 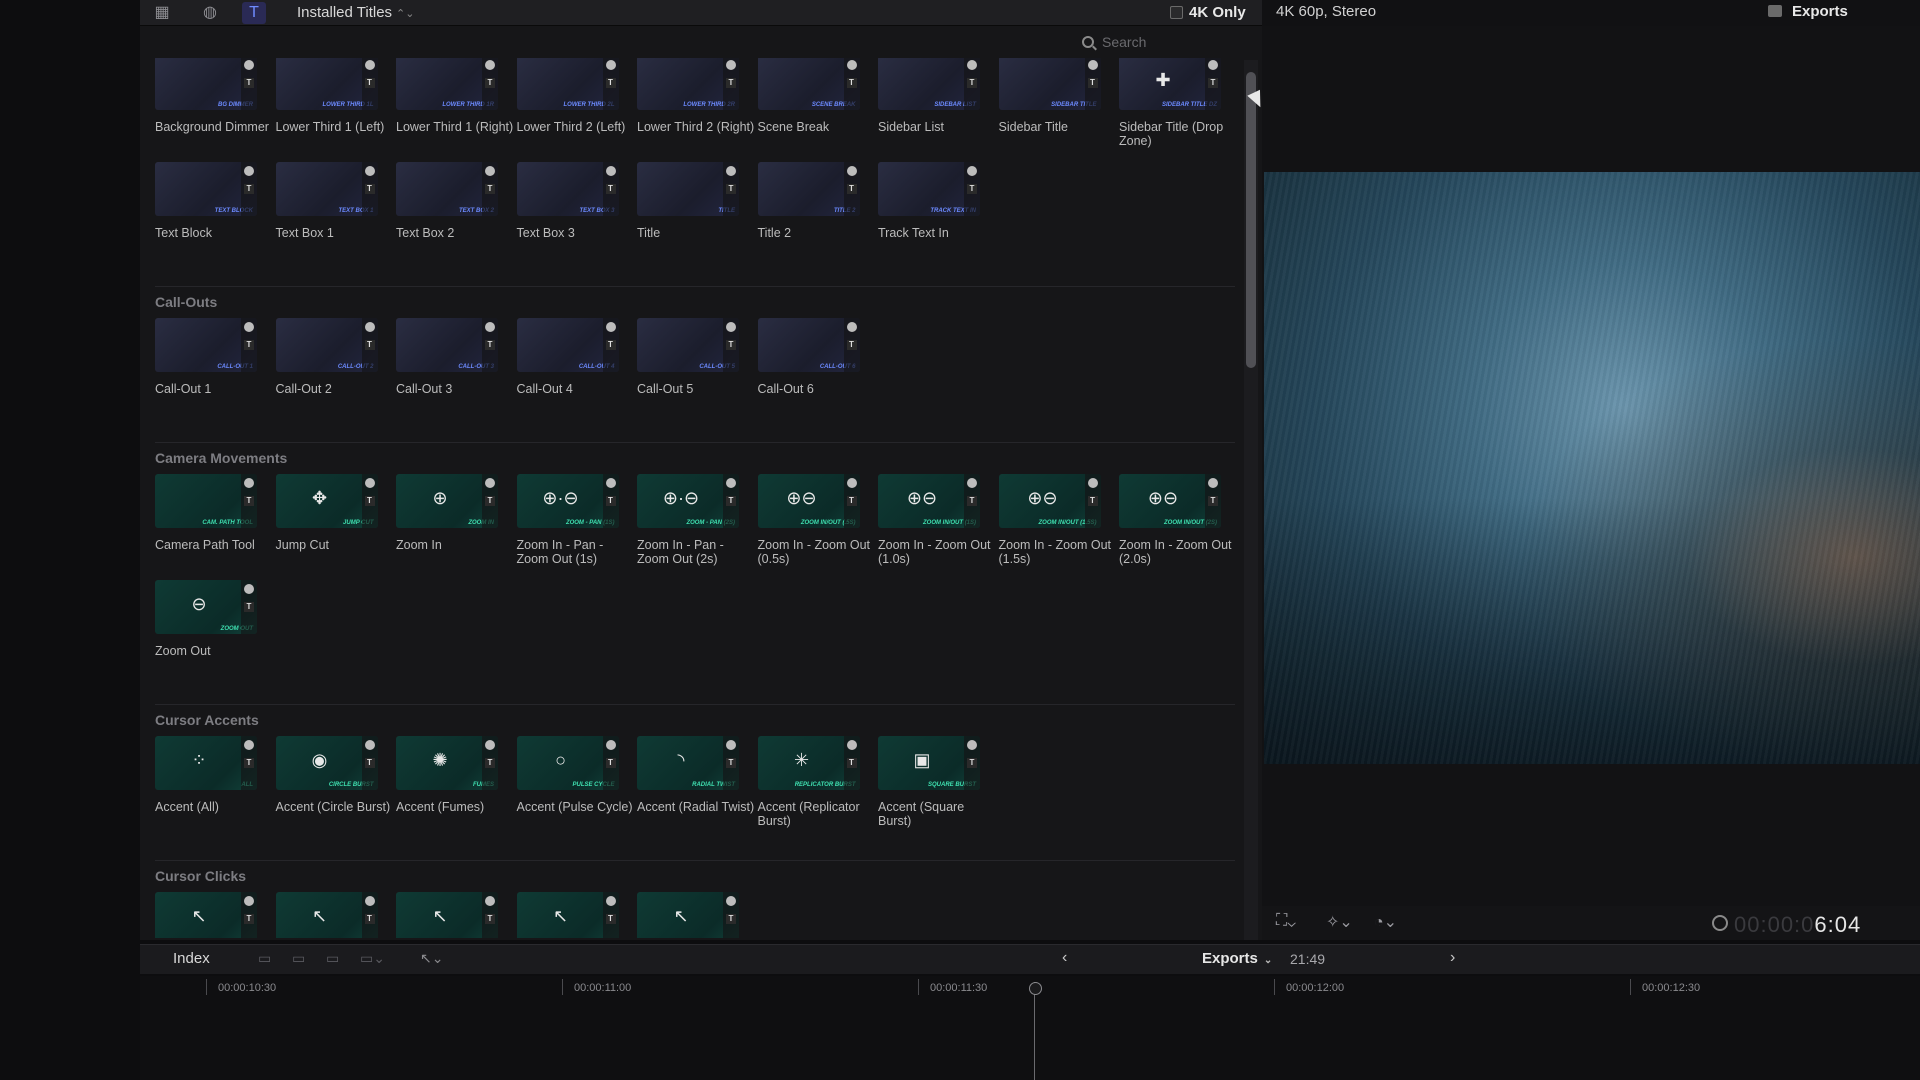 I want to click on title-tile: ○ PULSE CYCLE T Accent (Pulse Cycle), so click(x=574, y=775).